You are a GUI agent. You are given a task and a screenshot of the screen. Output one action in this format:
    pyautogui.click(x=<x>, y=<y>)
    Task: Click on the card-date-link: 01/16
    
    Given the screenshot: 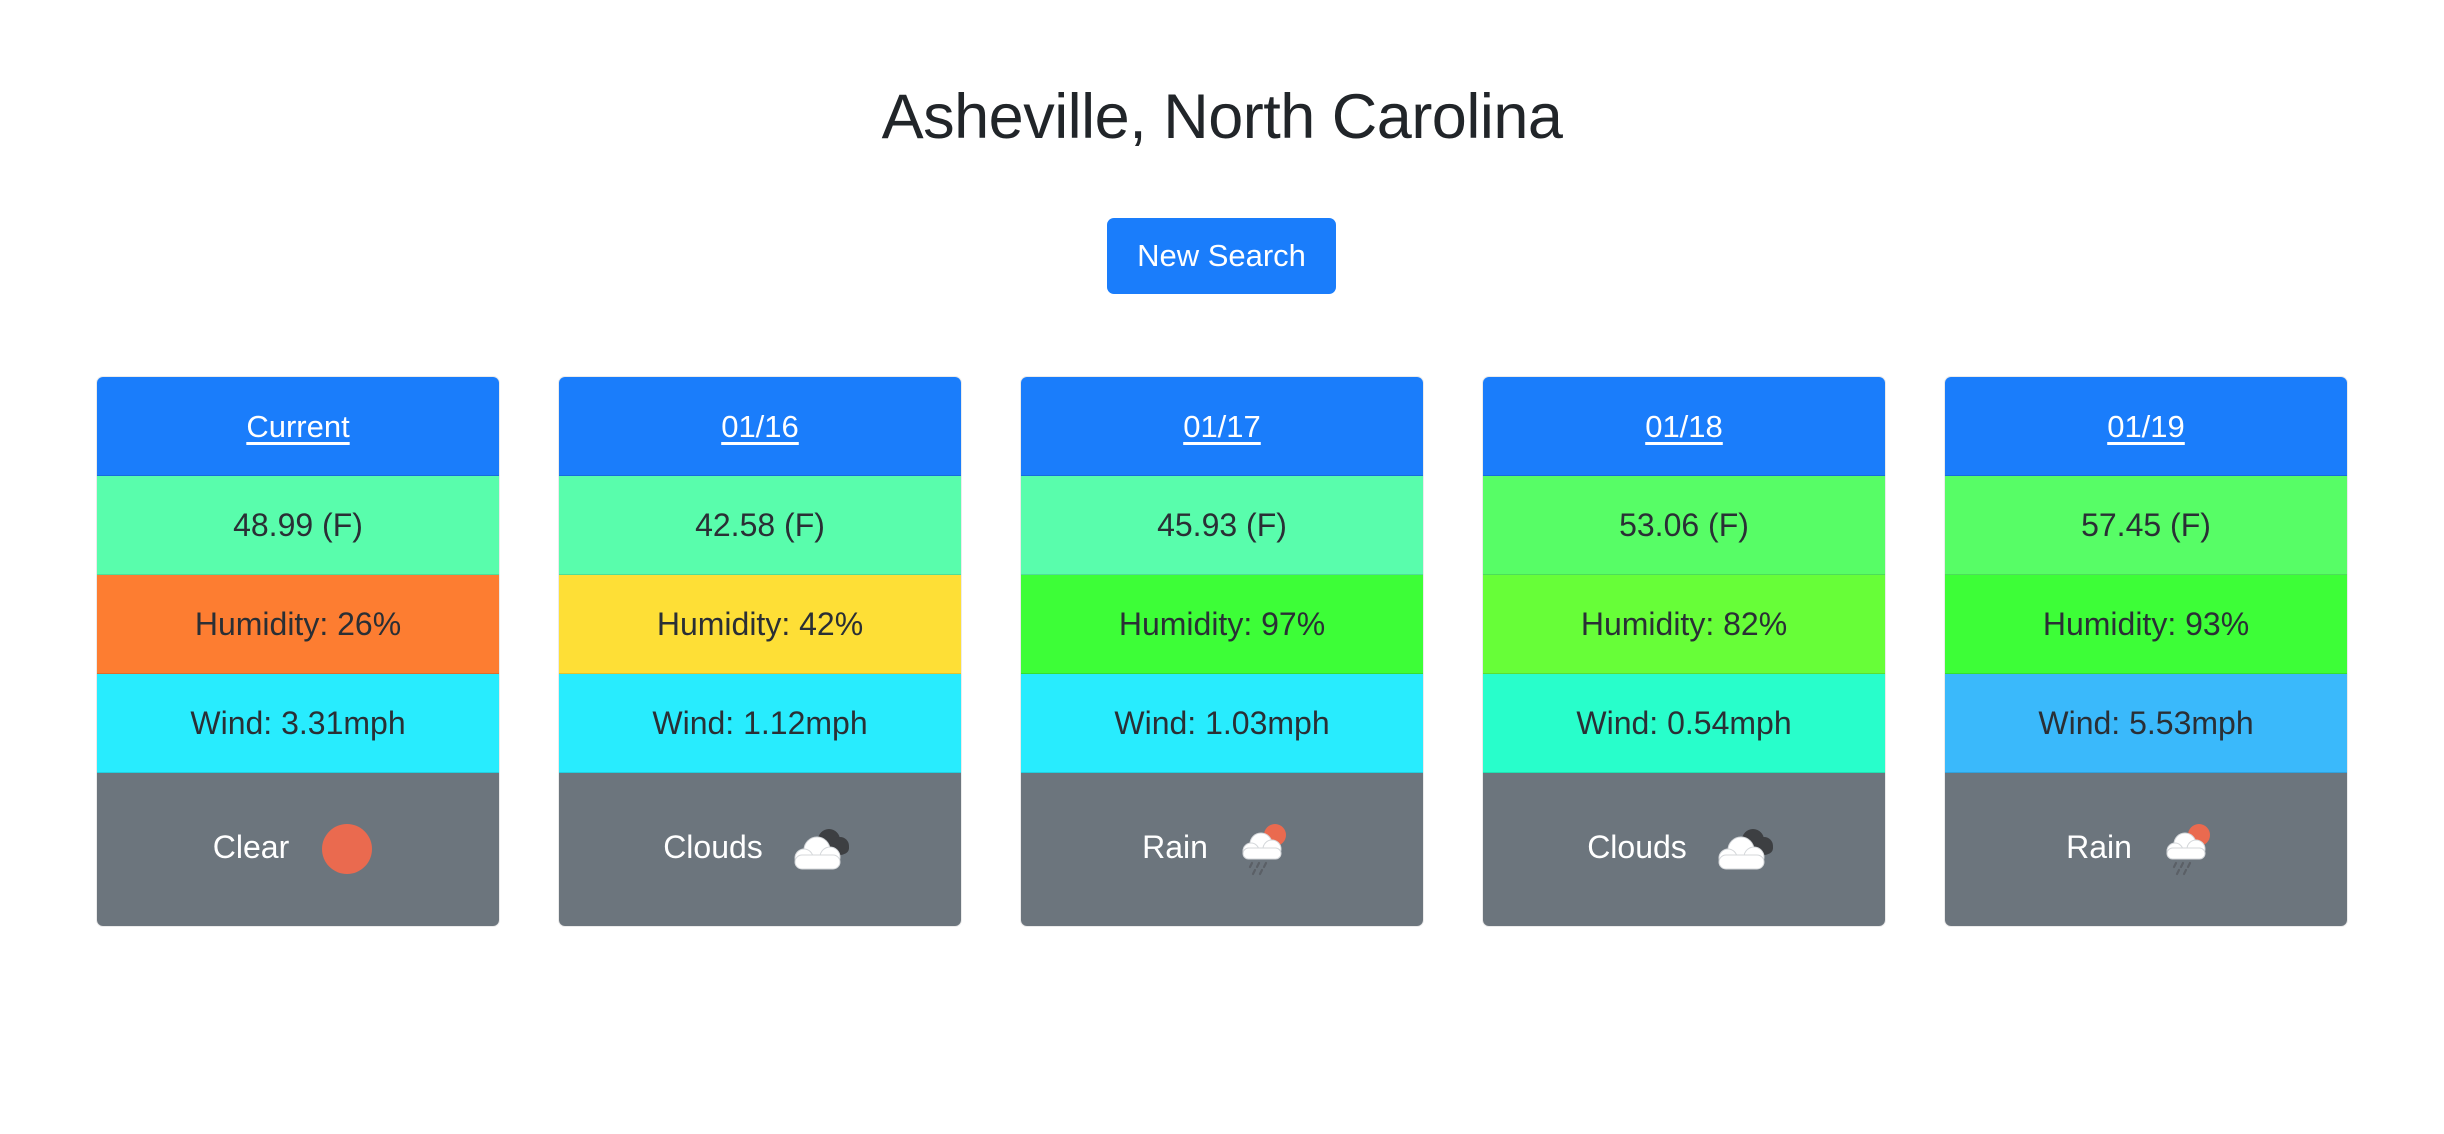 What is the action you would take?
    pyautogui.click(x=760, y=426)
    